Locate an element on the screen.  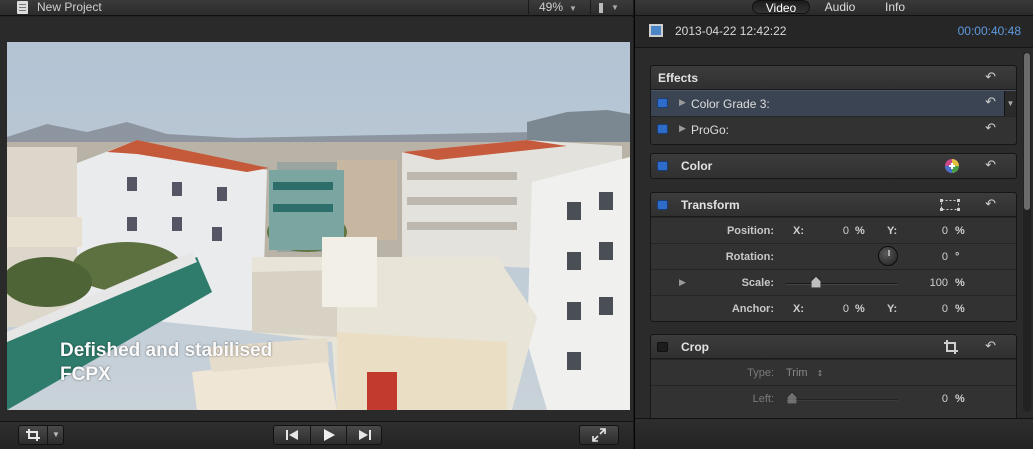
anchor-label: Anchor: is located at coordinates (752, 309).